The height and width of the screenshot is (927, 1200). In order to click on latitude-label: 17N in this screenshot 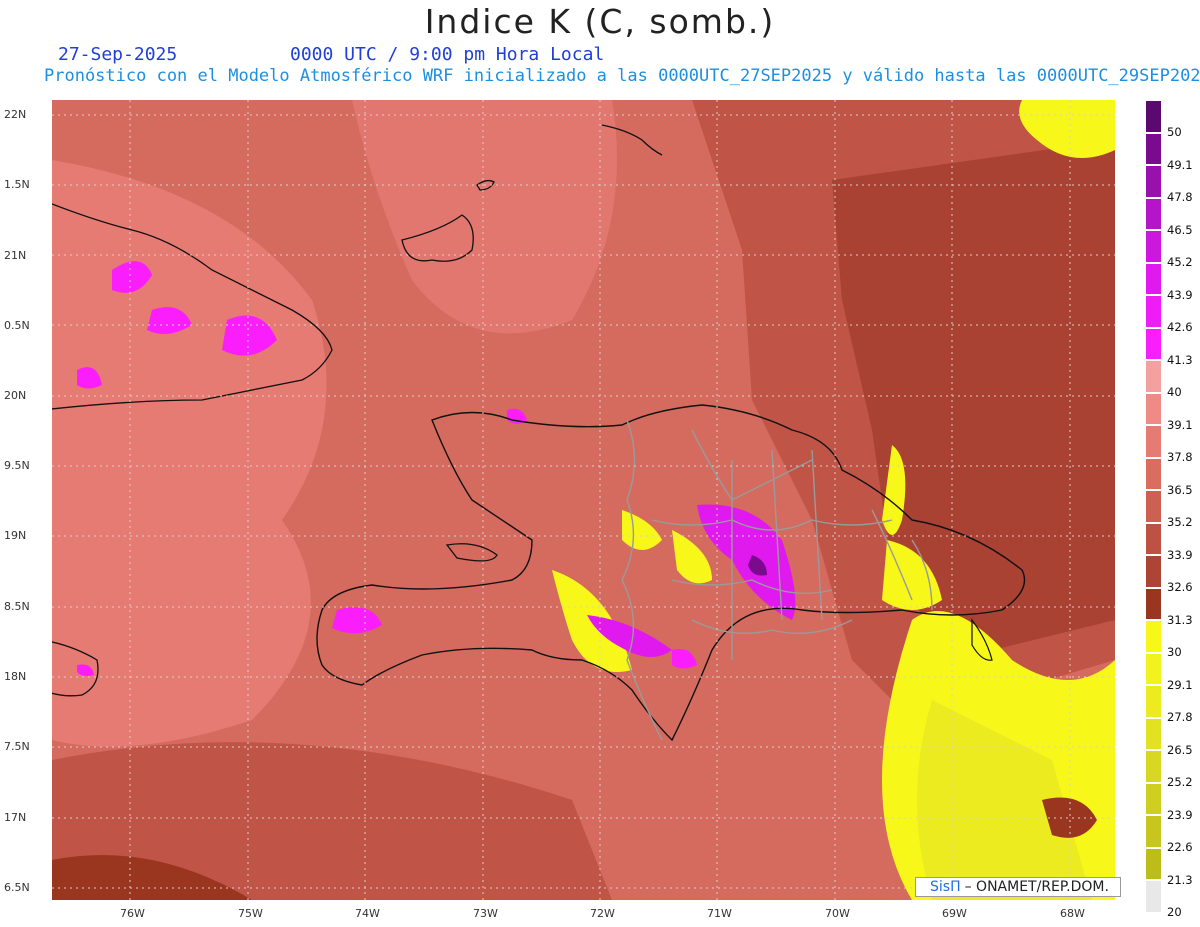, I will do `click(15, 817)`.